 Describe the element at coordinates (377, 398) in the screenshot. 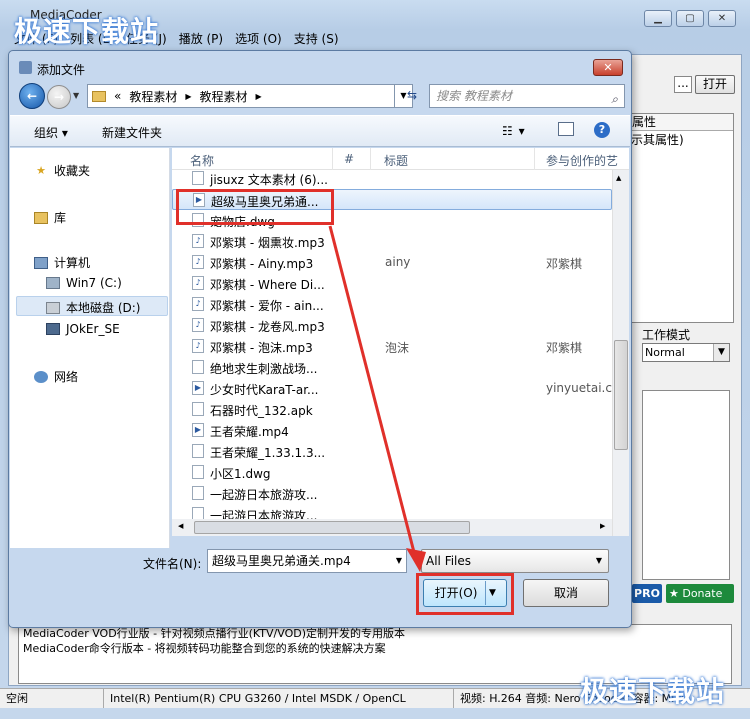

I see `annotation-arrow` at that location.